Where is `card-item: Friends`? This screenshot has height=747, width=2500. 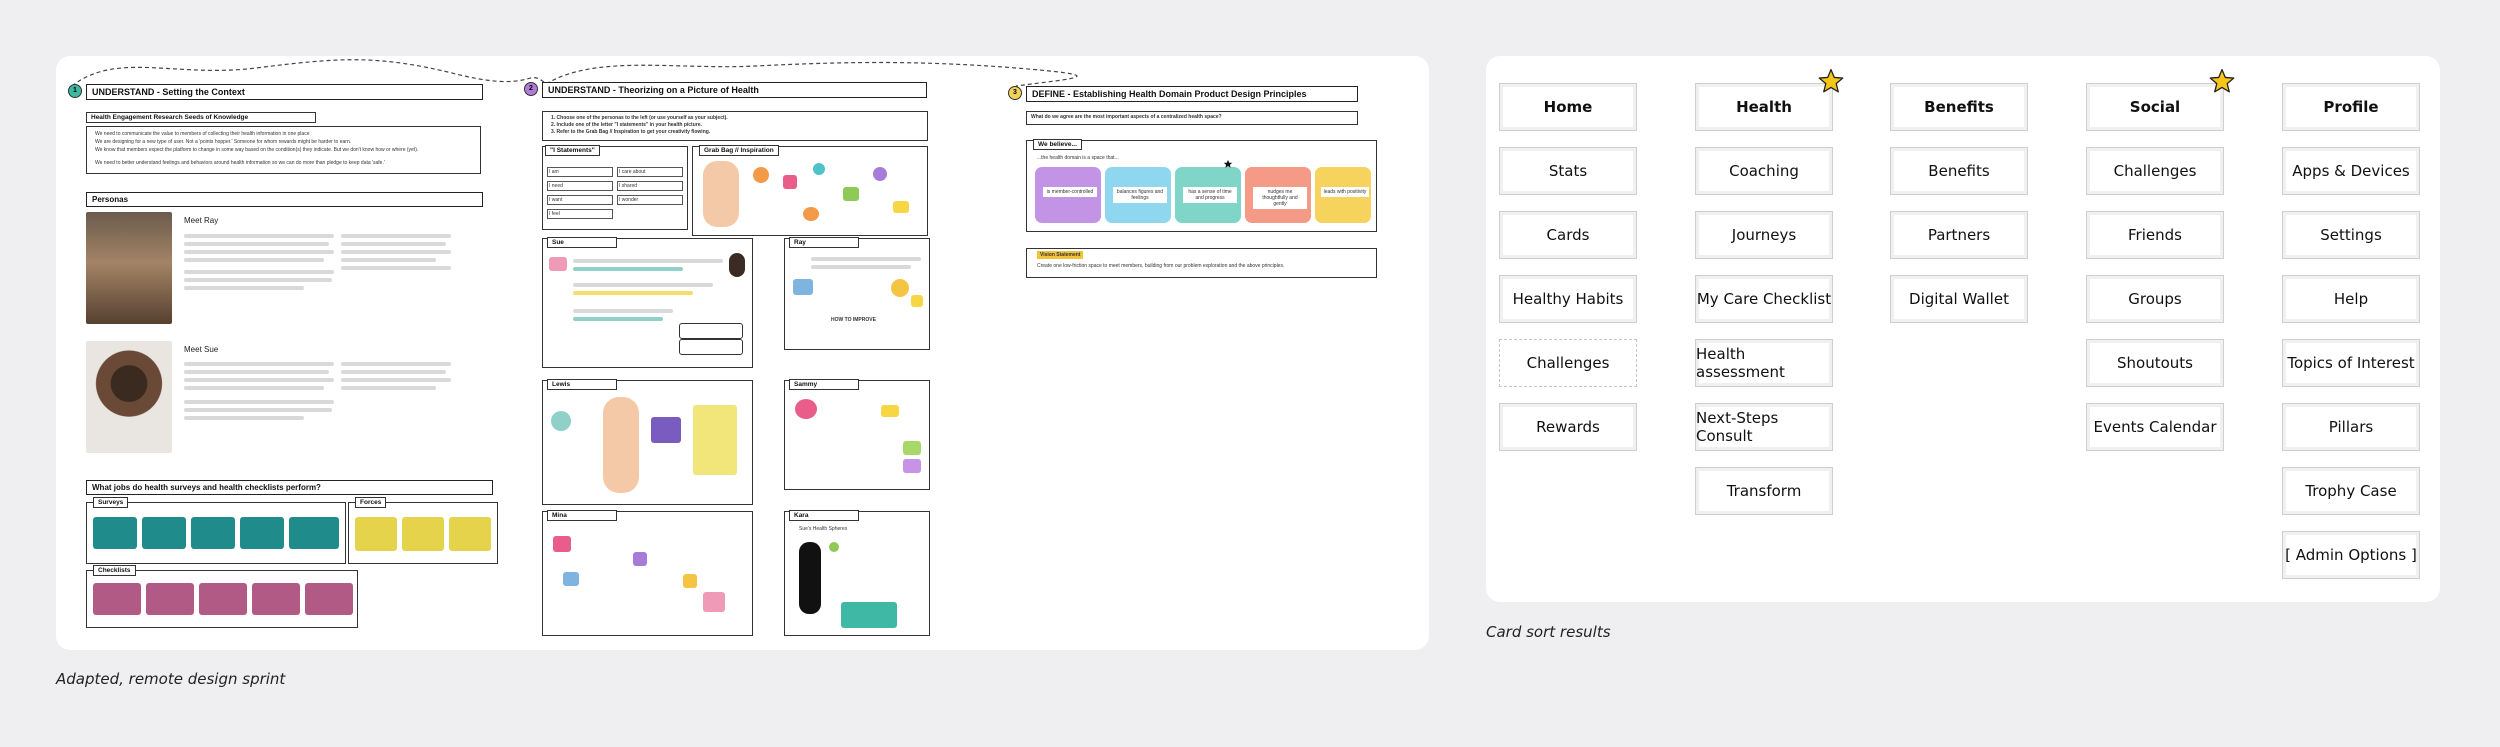 card-item: Friends is located at coordinates (2155, 235).